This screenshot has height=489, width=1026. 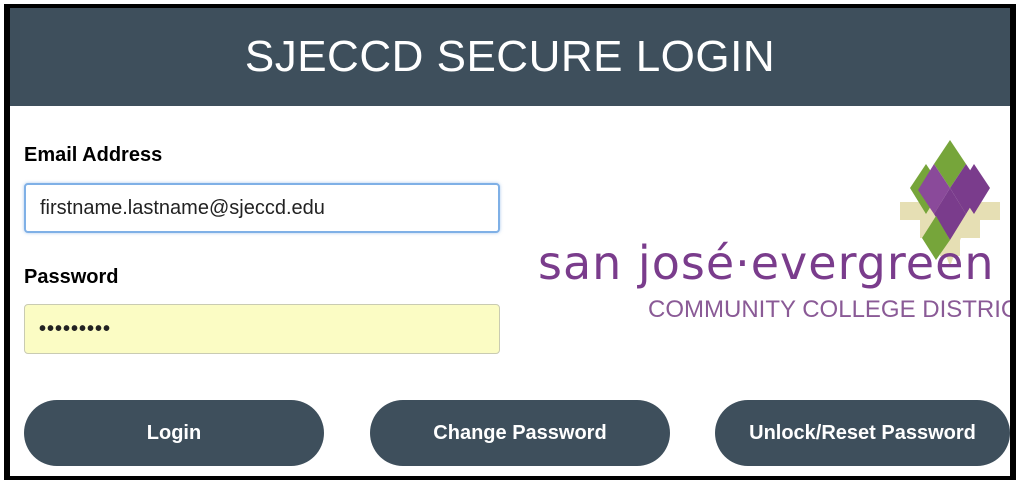 What do you see at coordinates (262, 329) in the screenshot?
I see `password-input` at bounding box center [262, 329].